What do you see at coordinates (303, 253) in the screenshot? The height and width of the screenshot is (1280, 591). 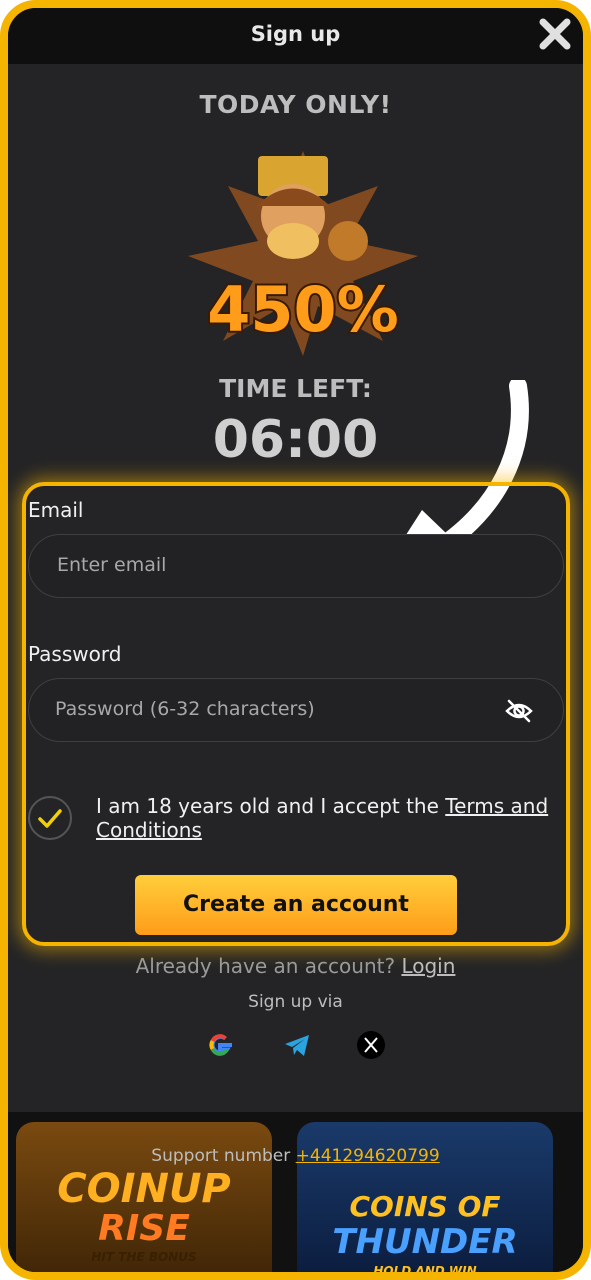 I see `promo-bonus-graphic: 450%` at bounding box center [303, 253].